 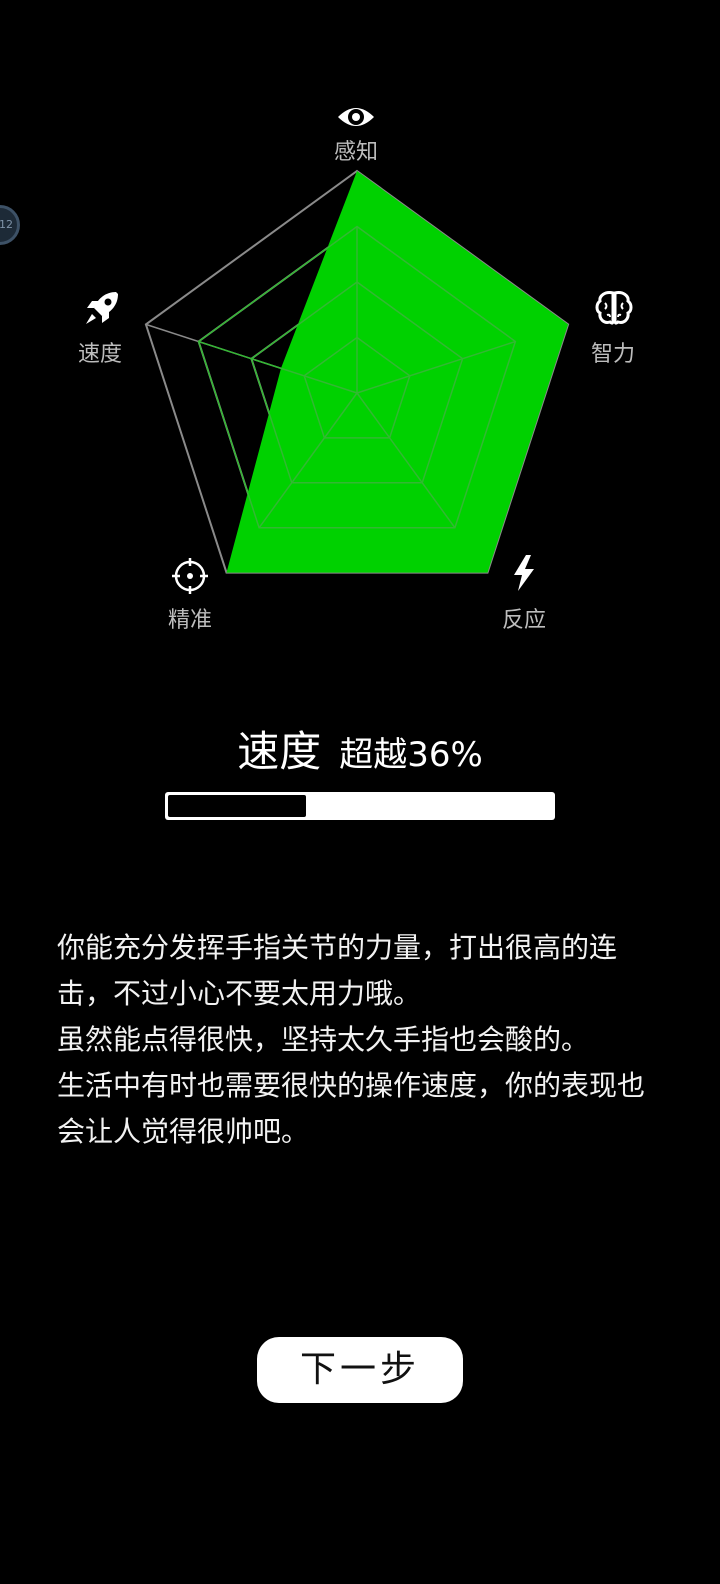 I want to click on score-heading: 速度 超越36%, so click(x=360, y=748).